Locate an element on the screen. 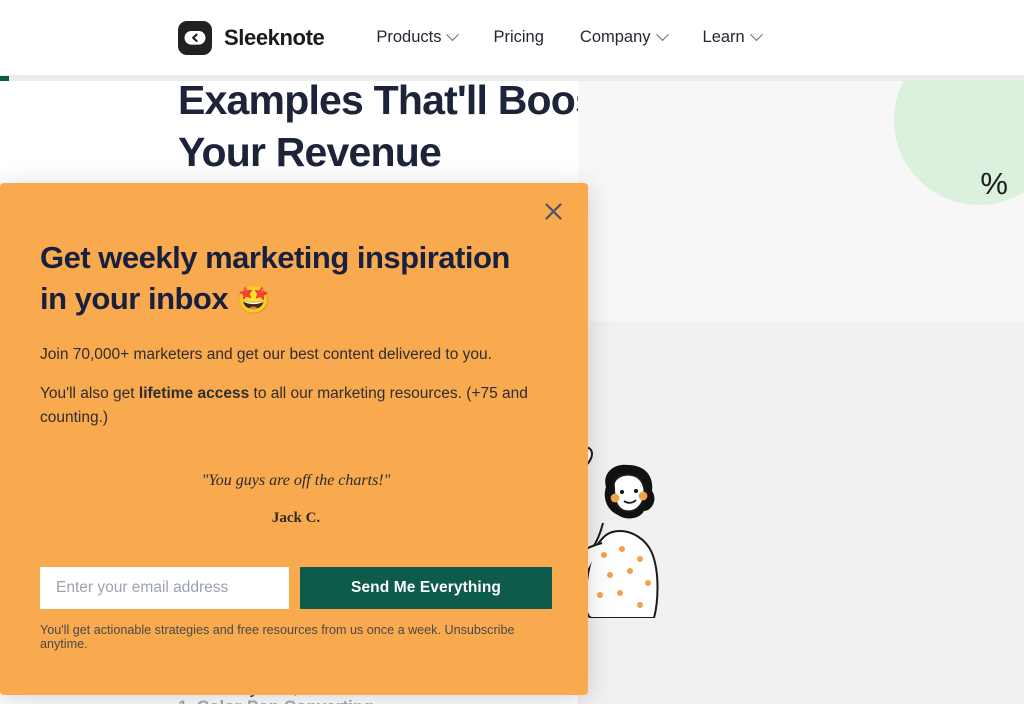 The height and width of the screenshot is (704, 1024). main-nav: Products Pricing Company Learn is located at coordinates (569, 37).